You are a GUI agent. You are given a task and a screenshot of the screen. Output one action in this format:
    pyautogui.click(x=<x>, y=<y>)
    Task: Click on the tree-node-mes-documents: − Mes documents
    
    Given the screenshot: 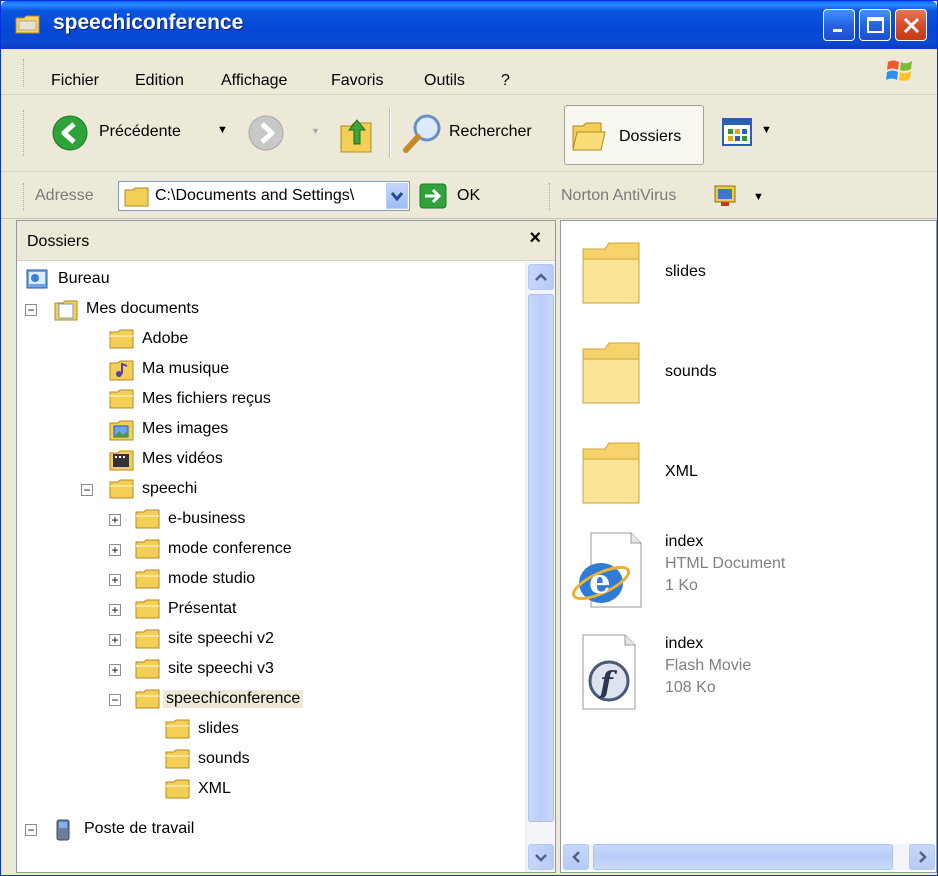 What is the action you would take?
    pyautogui.click(x=167, y=310)
    